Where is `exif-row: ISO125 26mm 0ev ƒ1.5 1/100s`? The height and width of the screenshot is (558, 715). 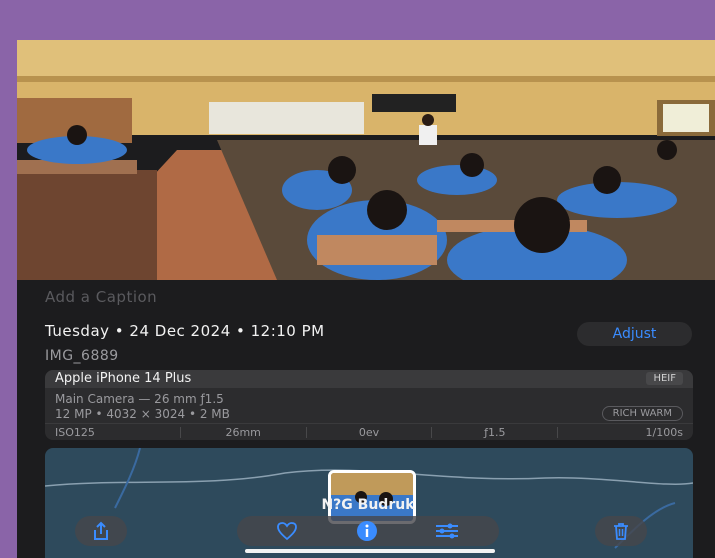 exif-row: ISO125 26mm 0ev ƒ1.5 1/100s is located at coordinates (369, 431).